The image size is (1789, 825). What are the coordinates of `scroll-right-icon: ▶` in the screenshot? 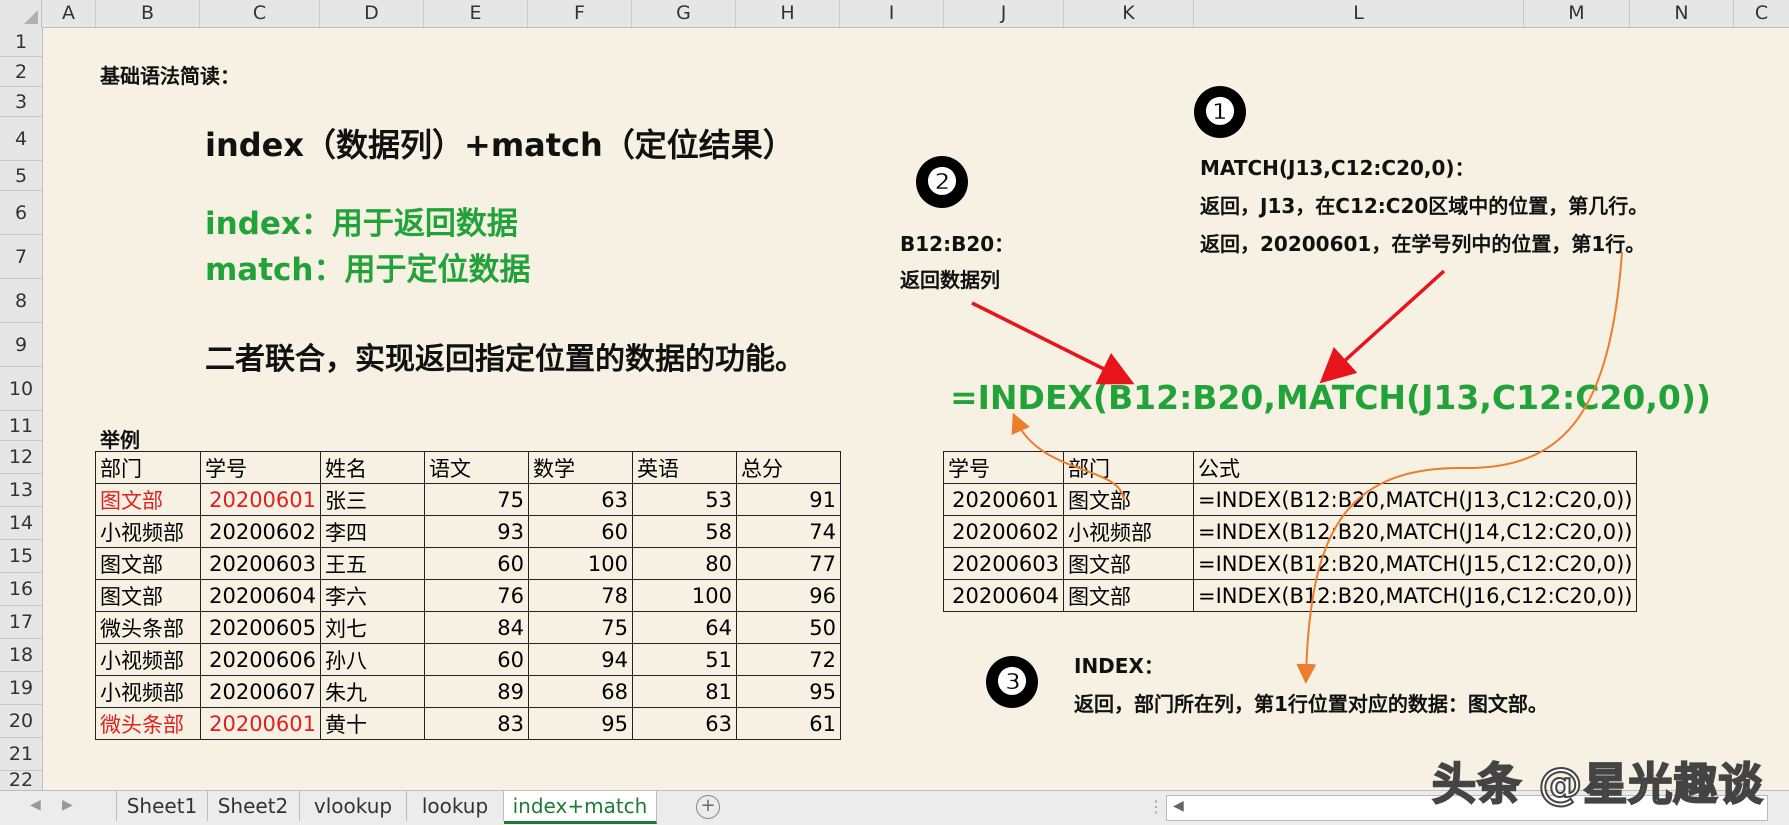 It's located at (67, 805).